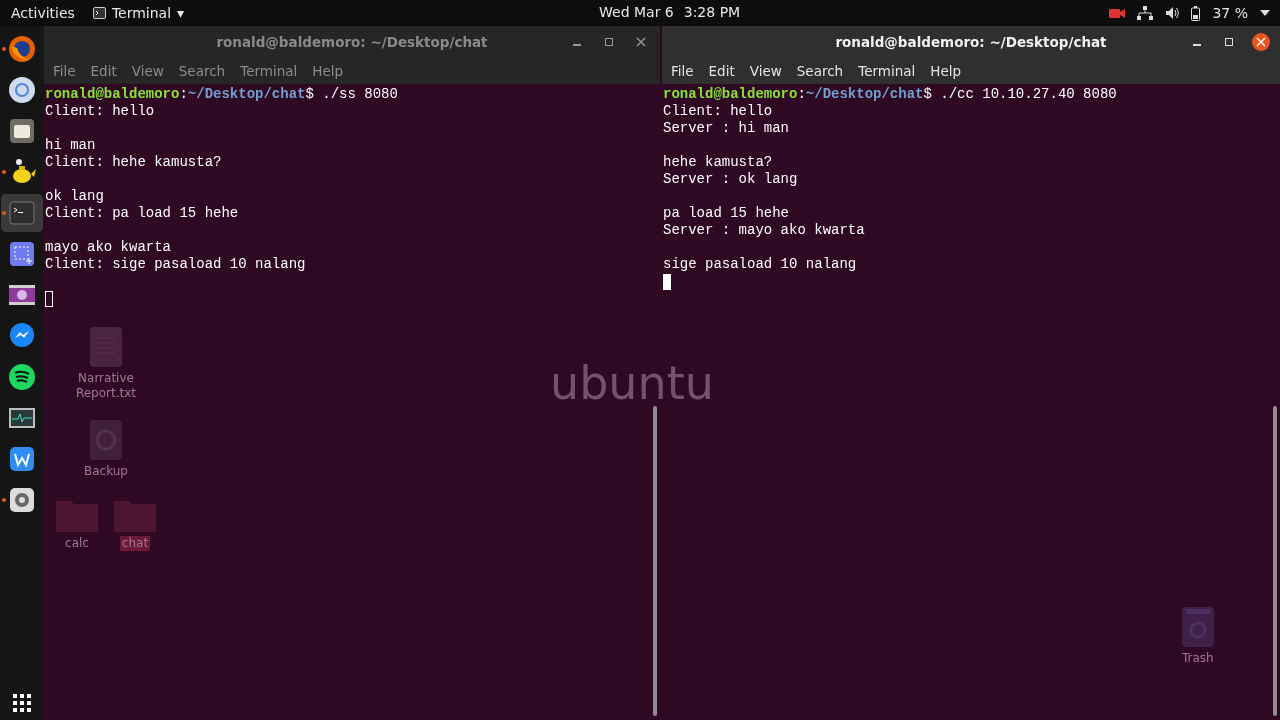  Describe the element at coordinates (636, 12) in the screenshot. I see `date-text: Wed Mar 6` at that location.